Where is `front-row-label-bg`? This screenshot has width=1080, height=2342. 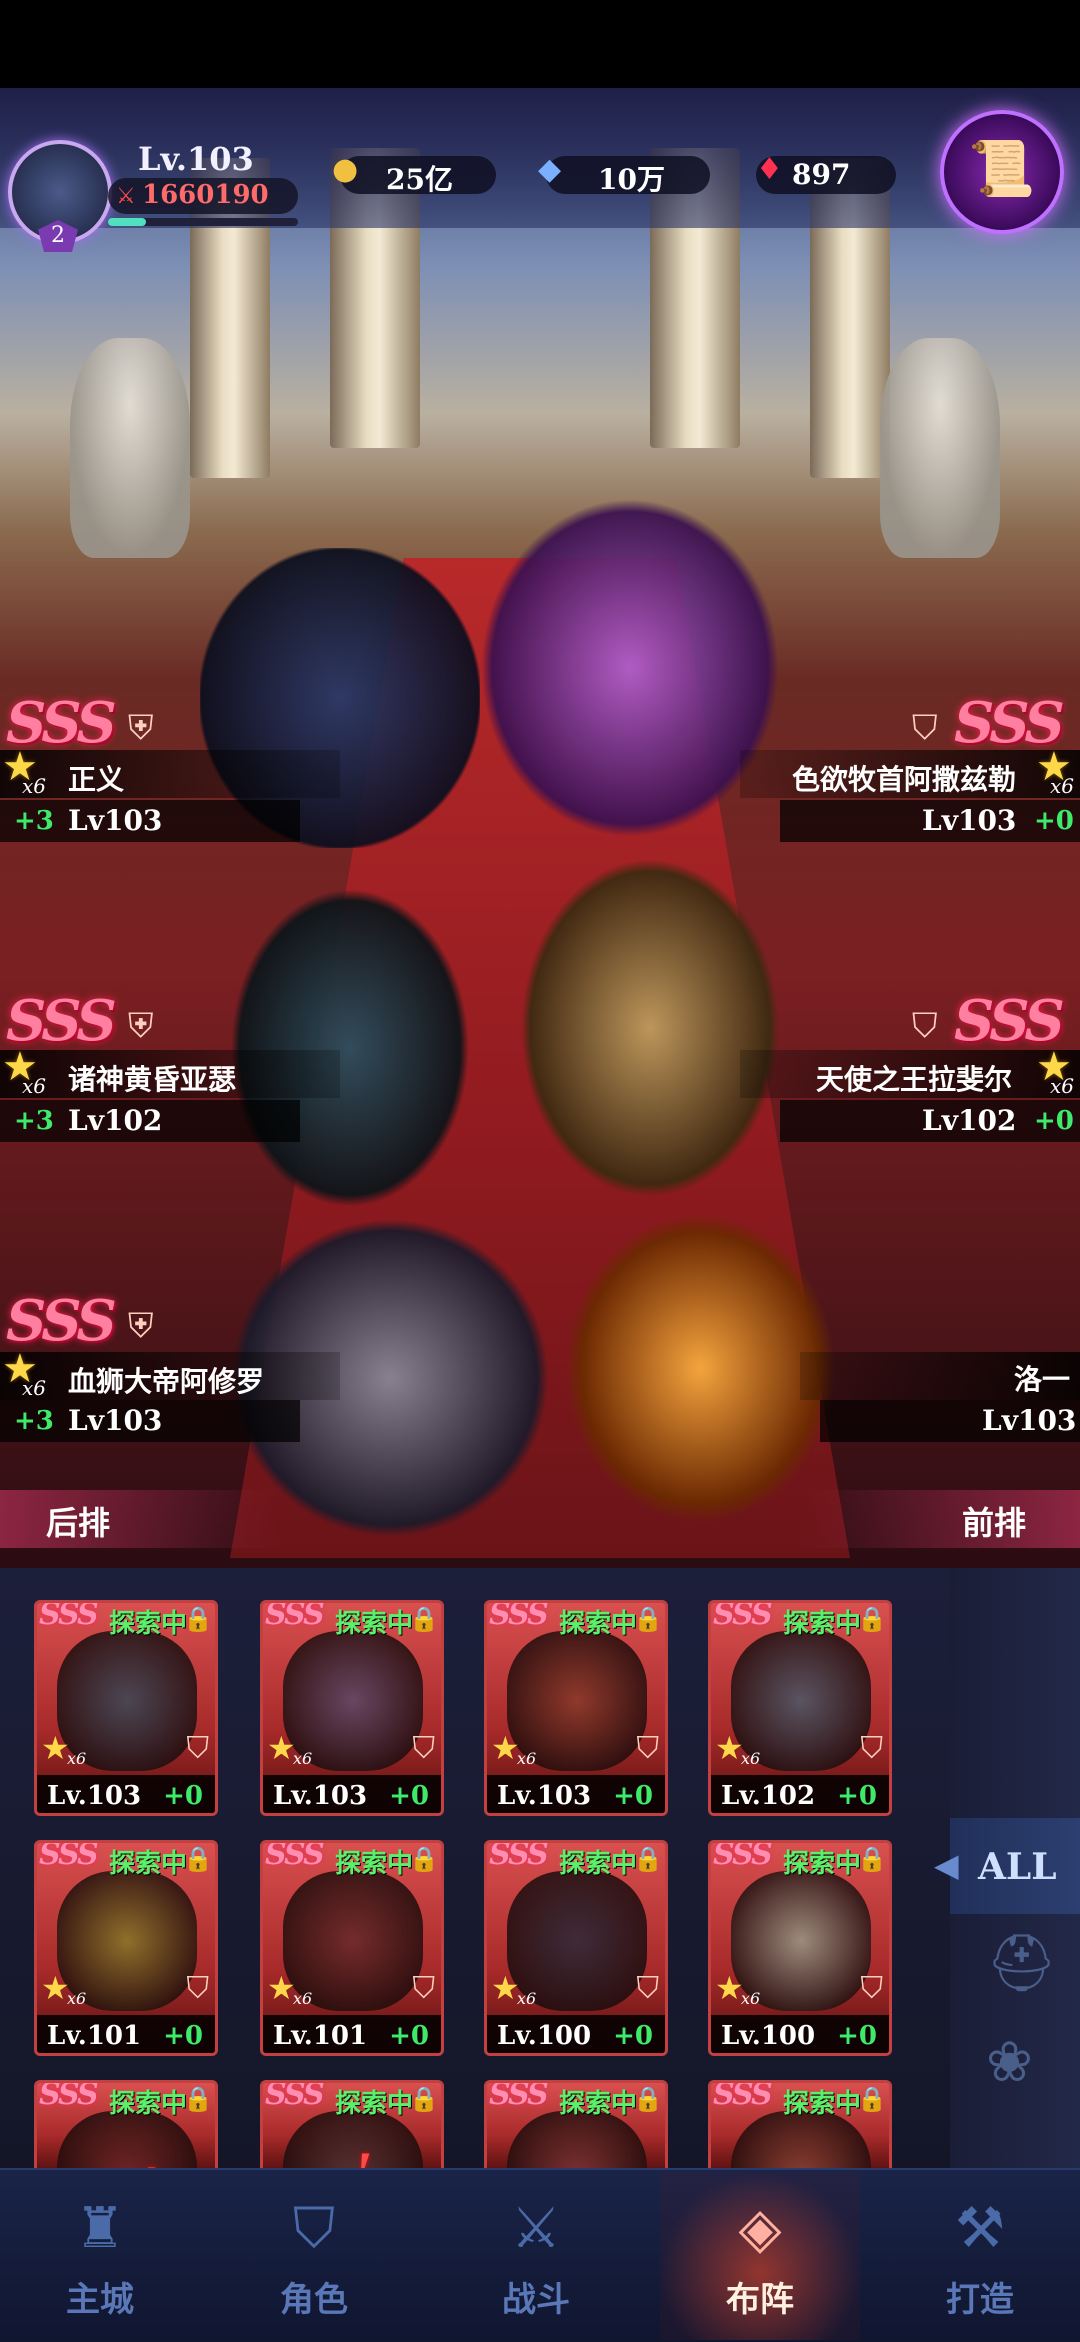
front-row-label-bg is located at coordinates (940, 1519).